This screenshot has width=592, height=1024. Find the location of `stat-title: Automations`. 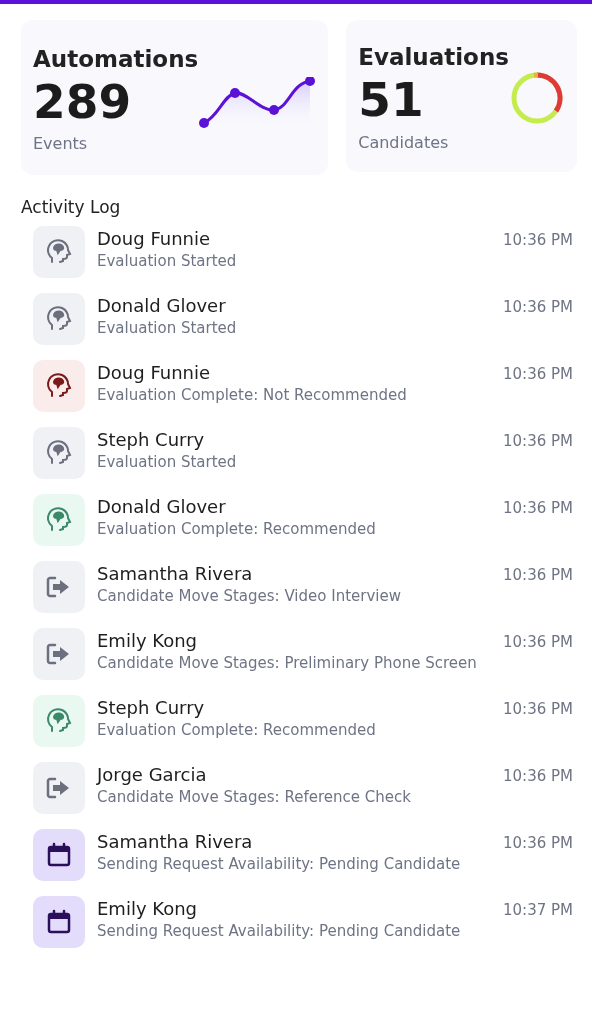

stat-title: Automations is located at coordinates (116, 58).